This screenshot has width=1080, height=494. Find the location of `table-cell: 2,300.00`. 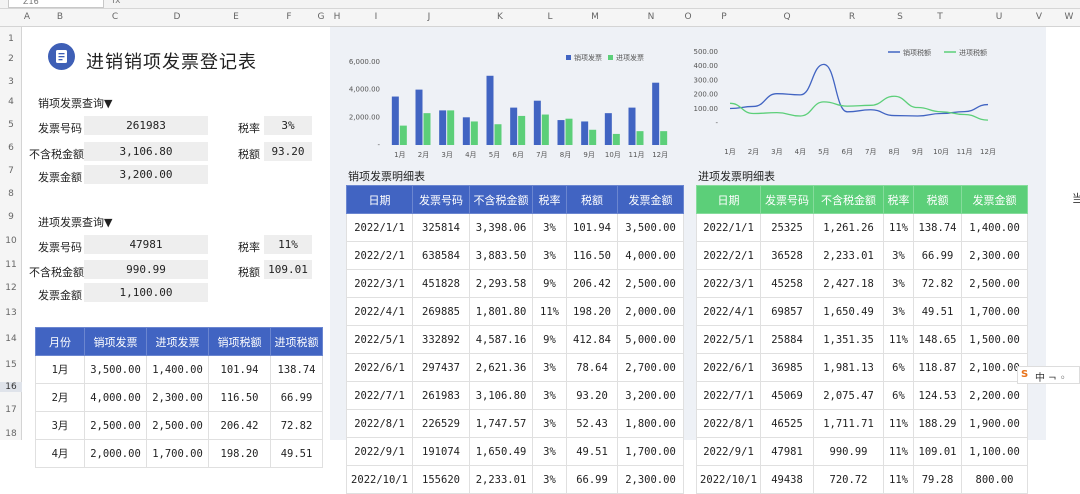

table-cell: 2,300.00 is located at coordinates (650, 479).